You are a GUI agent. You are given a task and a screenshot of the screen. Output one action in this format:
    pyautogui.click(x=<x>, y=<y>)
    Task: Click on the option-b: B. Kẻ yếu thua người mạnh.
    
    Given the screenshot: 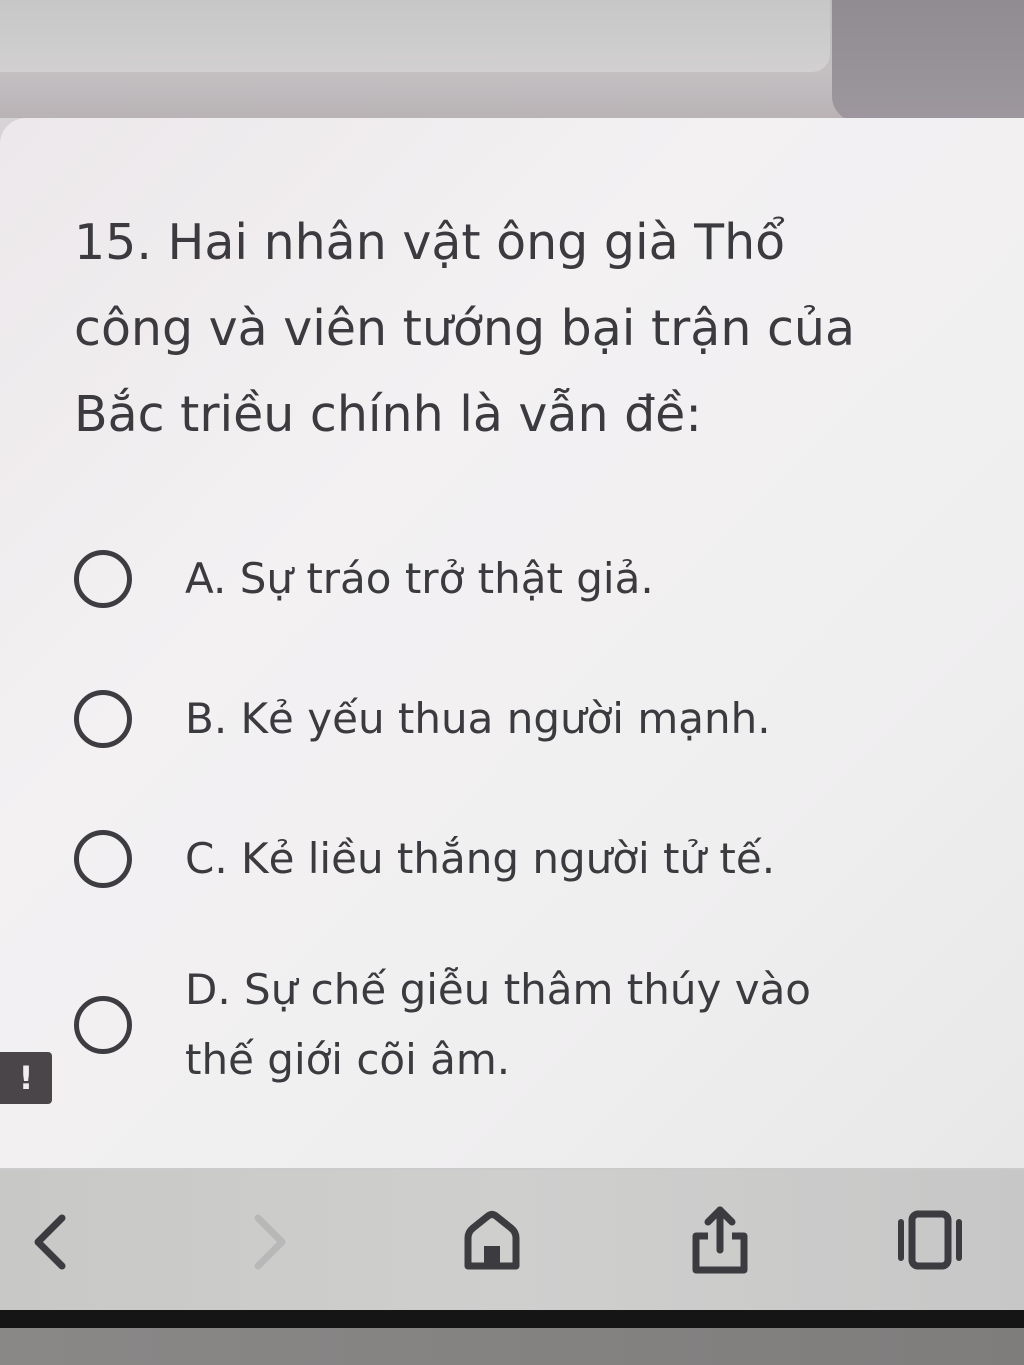 What is the action you would take?
    pyautogui.click(x=504, y=719)
    